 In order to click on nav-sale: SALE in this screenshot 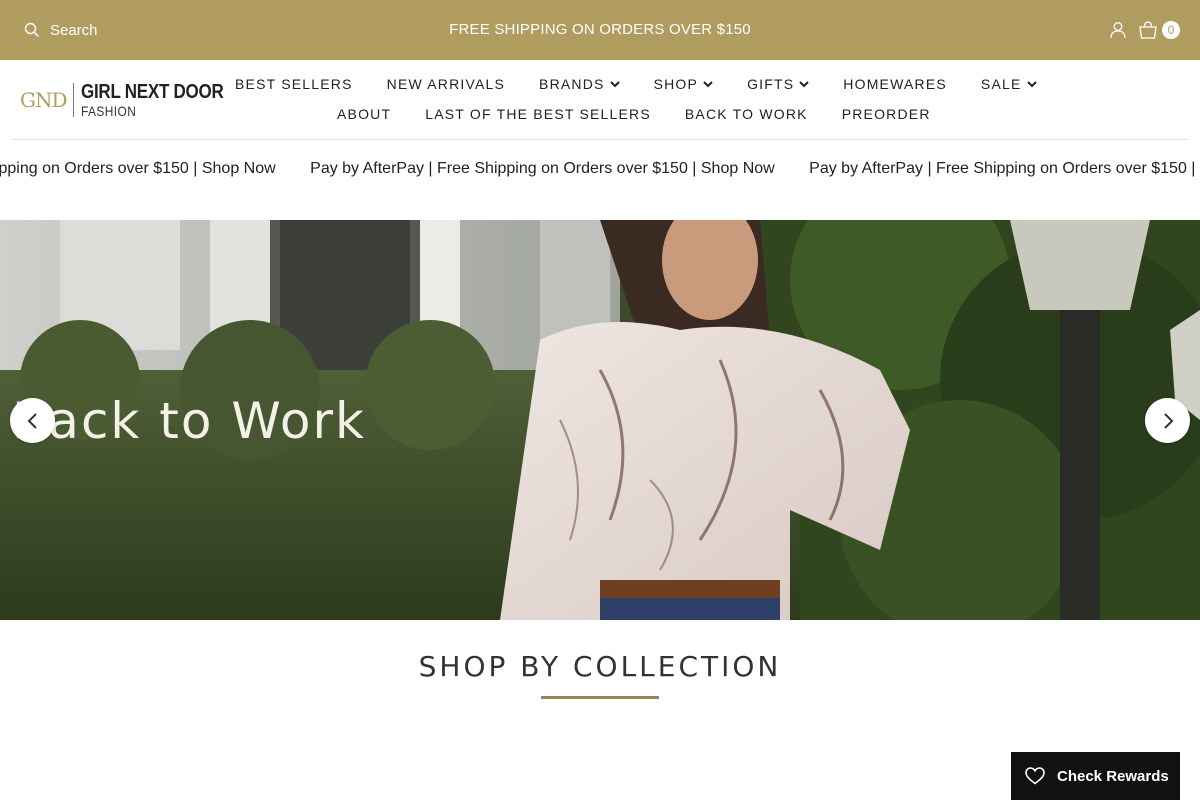, I will do `click(1009, 84)`.